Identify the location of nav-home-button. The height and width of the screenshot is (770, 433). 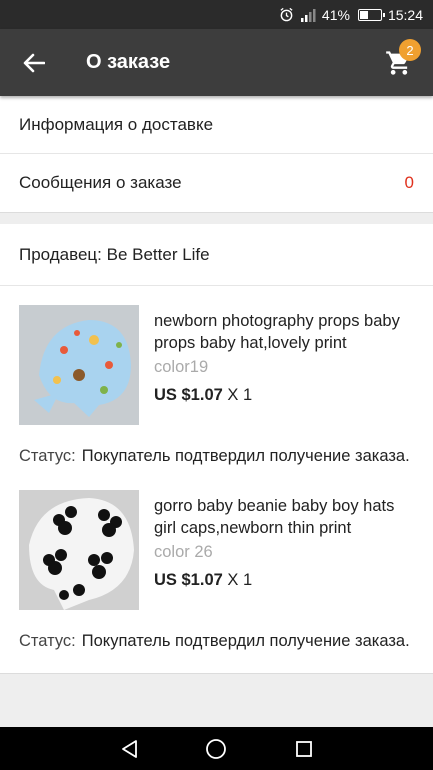
(216, 749).